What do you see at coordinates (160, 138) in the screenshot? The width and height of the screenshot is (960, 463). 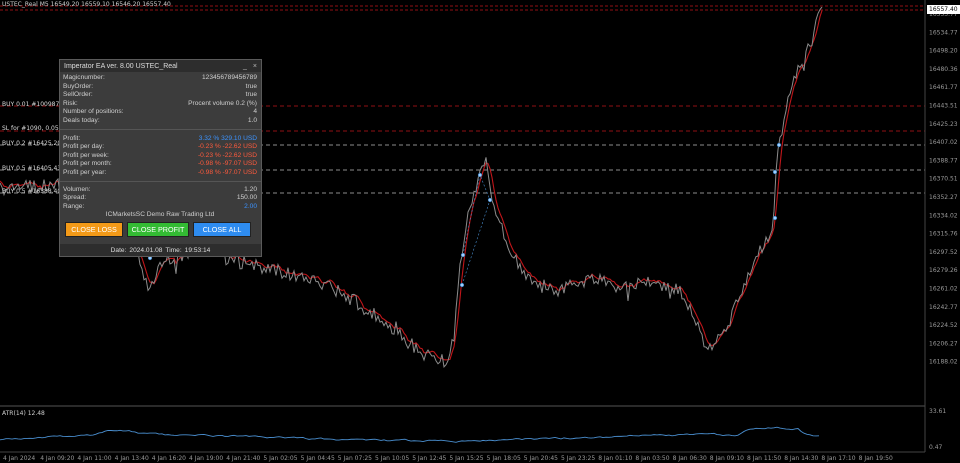 I see `profit-row: Profit: 3.32 % 329.10 USD` at bounding box center [160, 138].